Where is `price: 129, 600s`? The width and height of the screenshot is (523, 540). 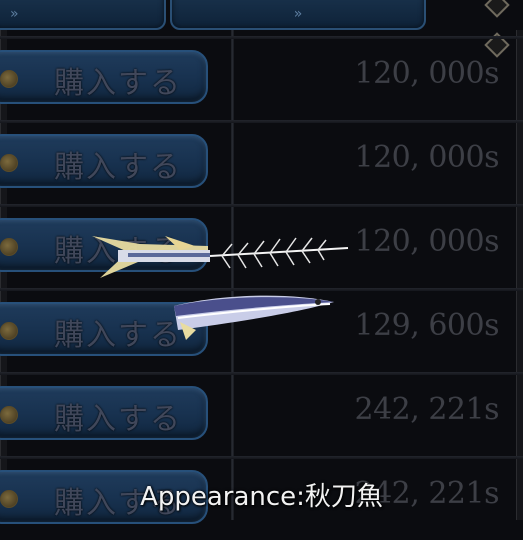
price: 129, 600s is located at coordinates (427, 325).